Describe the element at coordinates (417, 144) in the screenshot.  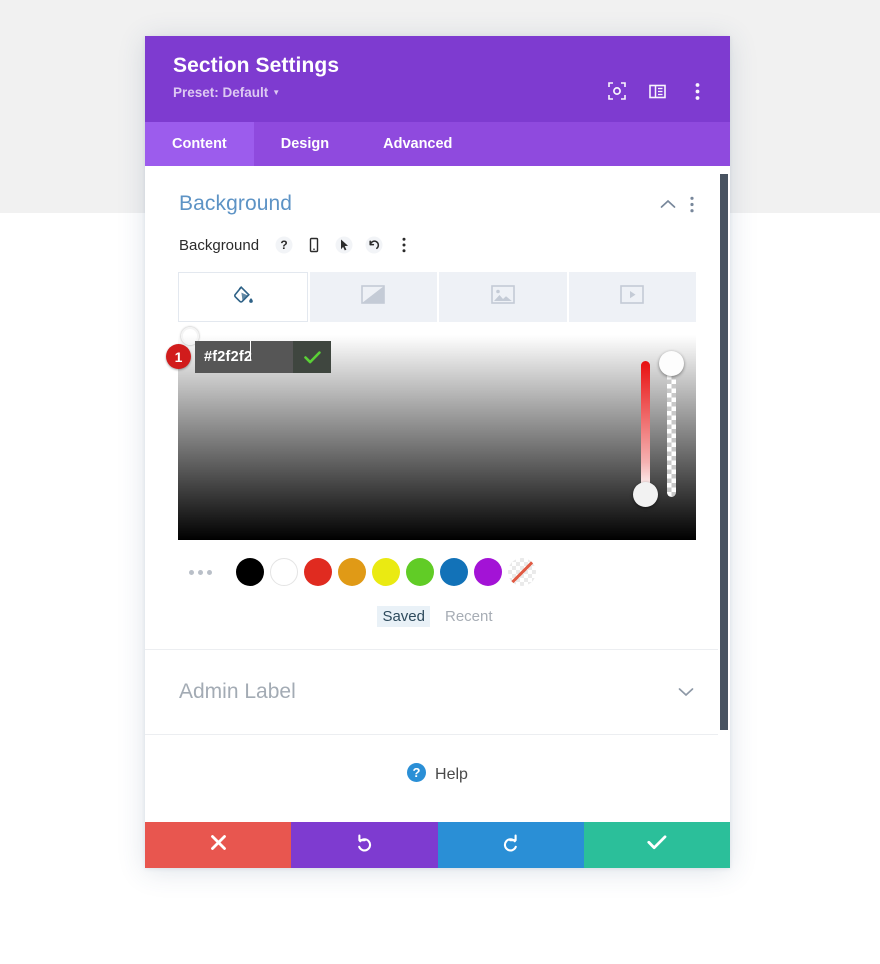
I see `tab-advanced: Advanced` at that location.